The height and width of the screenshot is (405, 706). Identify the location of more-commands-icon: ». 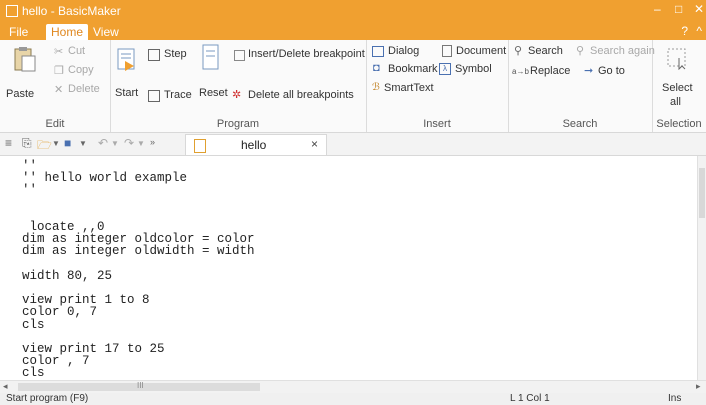
(152, 142).